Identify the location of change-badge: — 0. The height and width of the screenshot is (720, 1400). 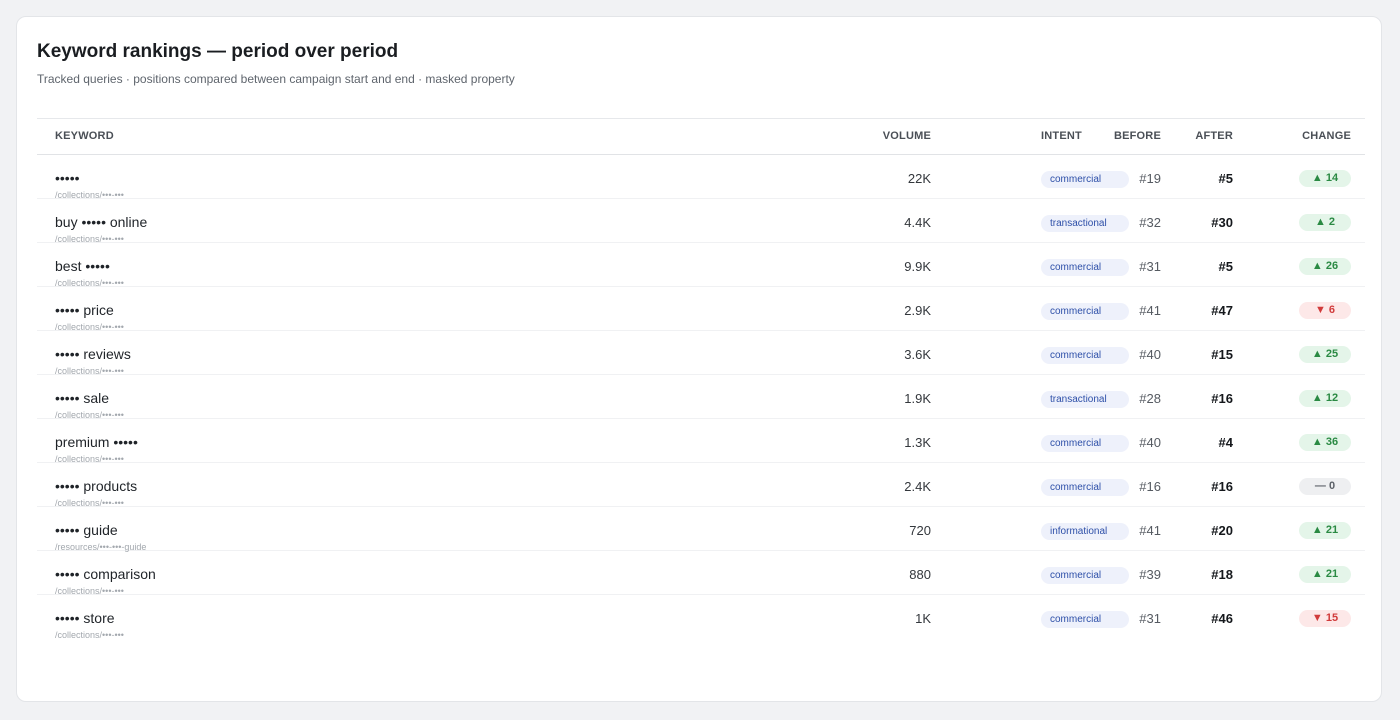
(1325, 486).